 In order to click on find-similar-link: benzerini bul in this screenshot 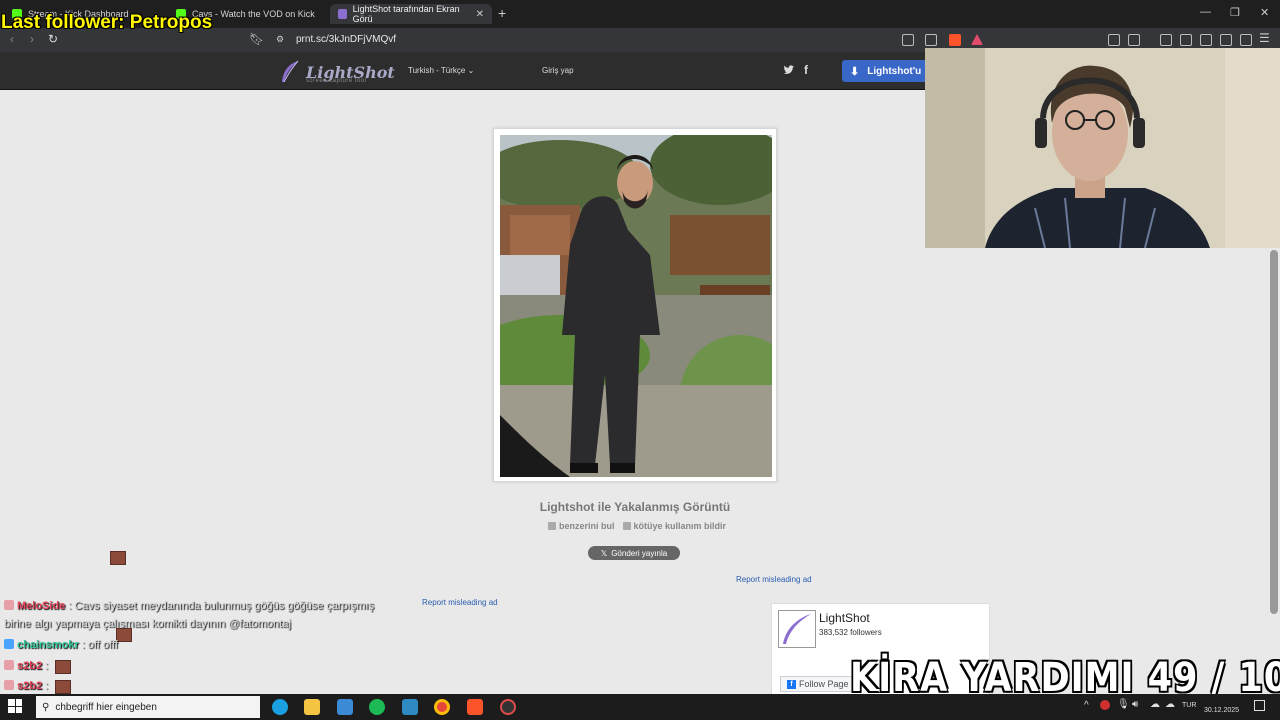, I will do `click(581, 526)`.